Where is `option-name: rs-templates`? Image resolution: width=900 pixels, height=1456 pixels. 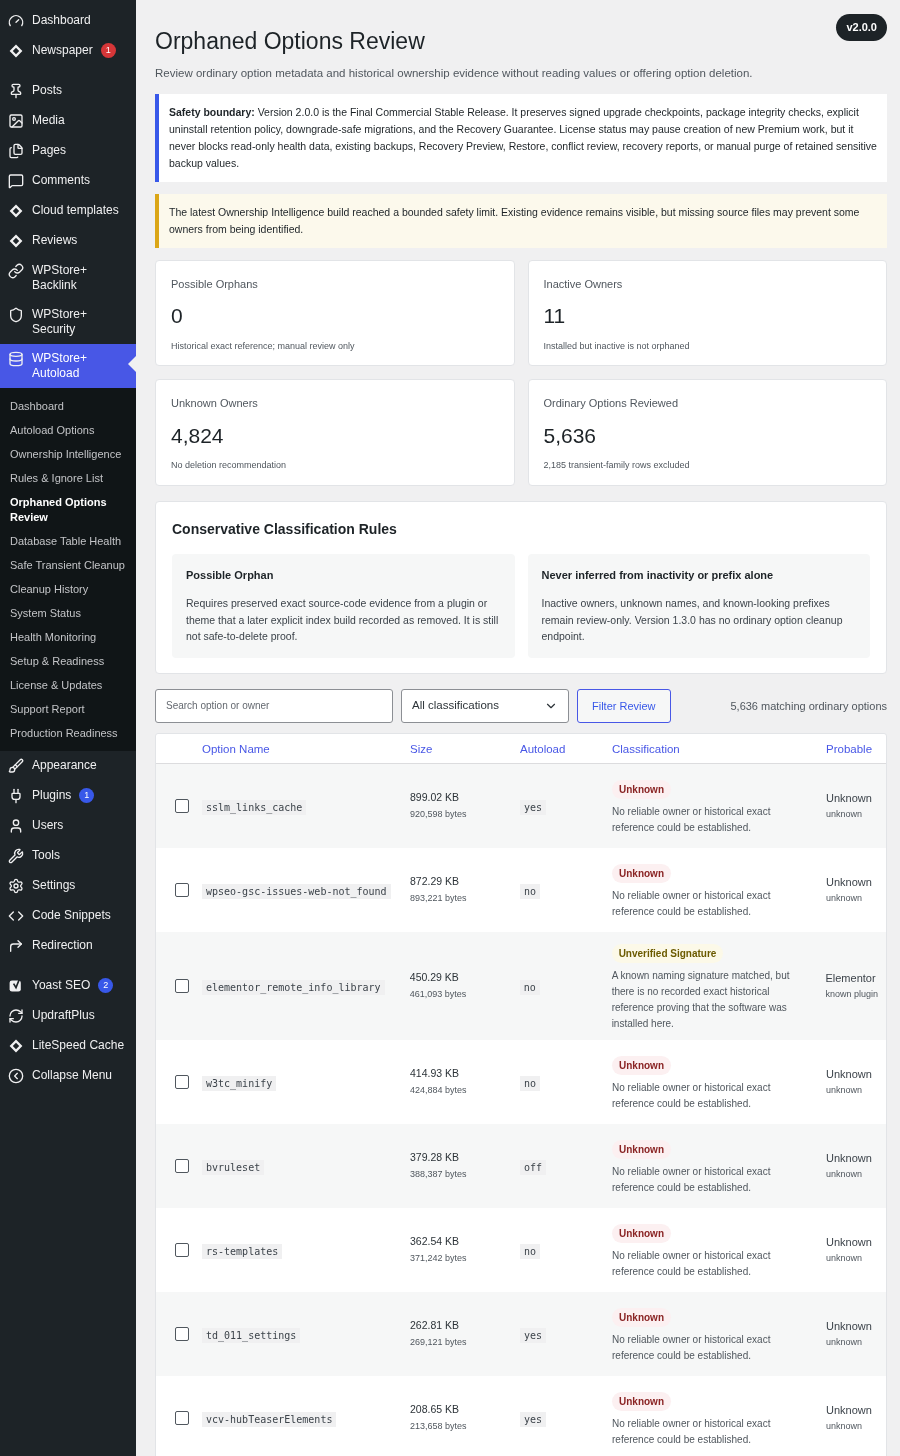
option-name: rs-templates is located at coordinates (242, 1251).